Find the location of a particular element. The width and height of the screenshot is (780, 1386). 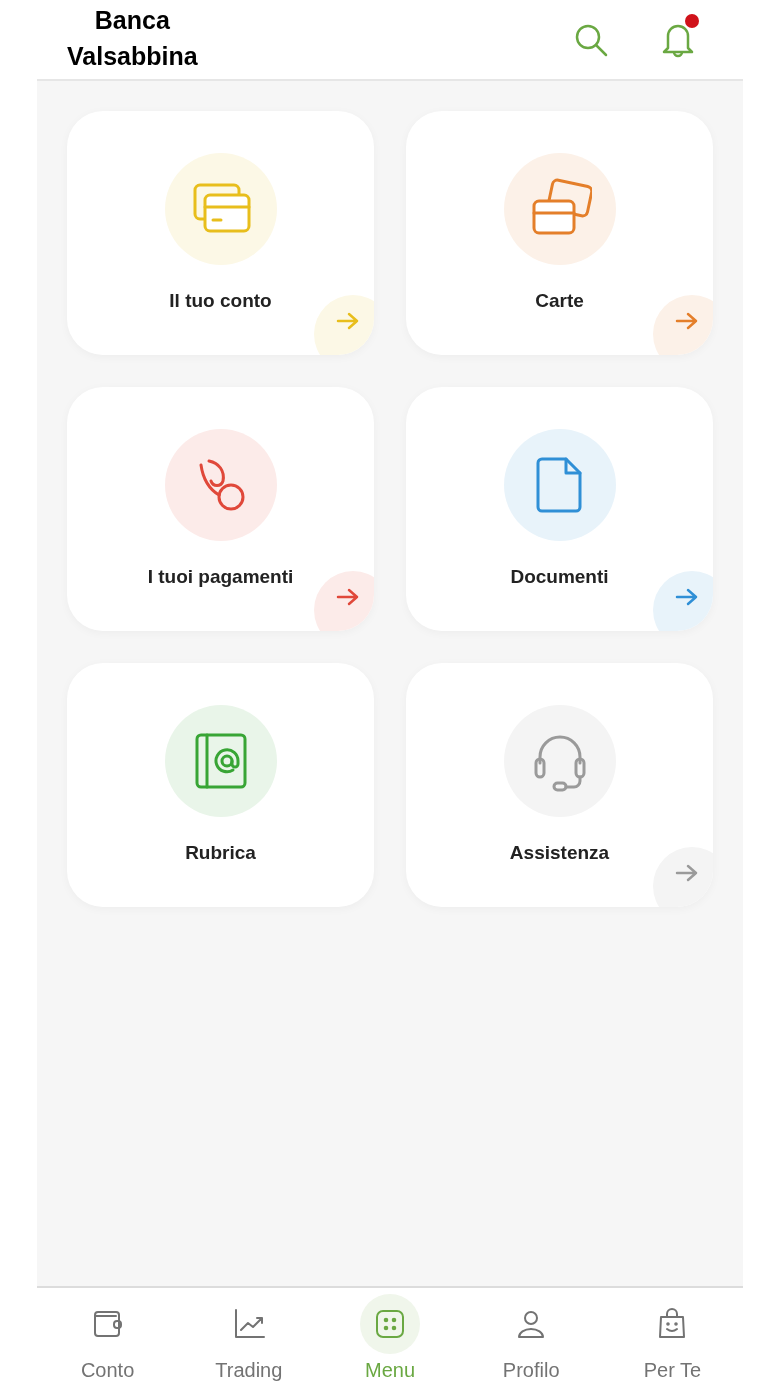

menu-tile: Documenti is located at coordinates (559, 509).